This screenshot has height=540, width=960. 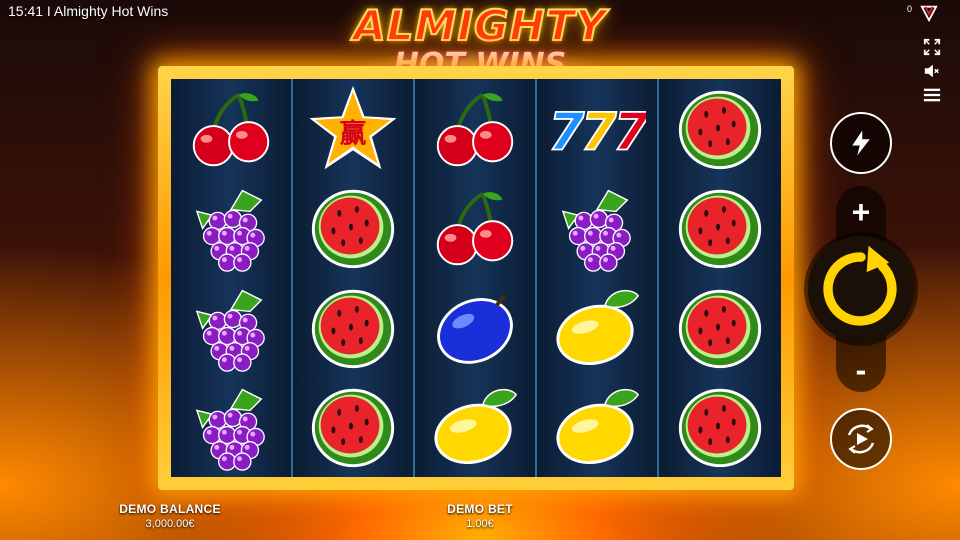 I want to click on sound-muted-icon, so click(x=932, y=71).